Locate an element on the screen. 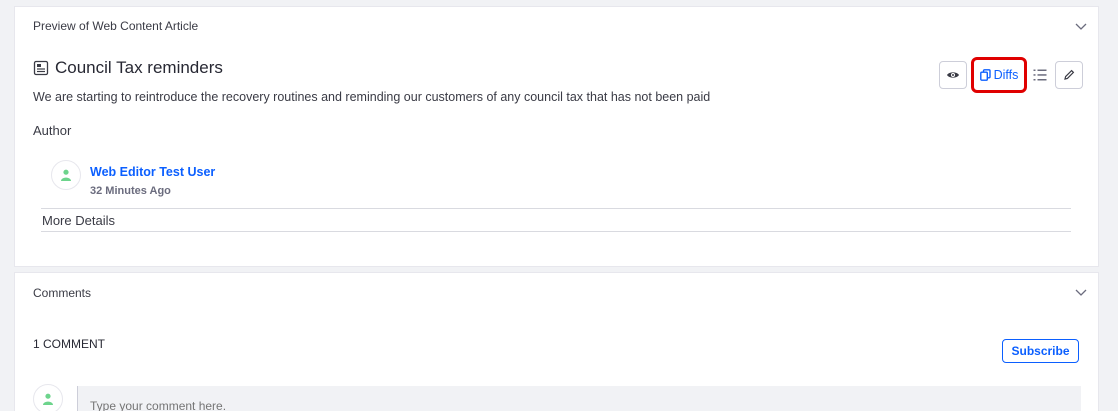 The width and height of the screenshot is (1118, 411). eye-icon is located at coordinates (953, 75).